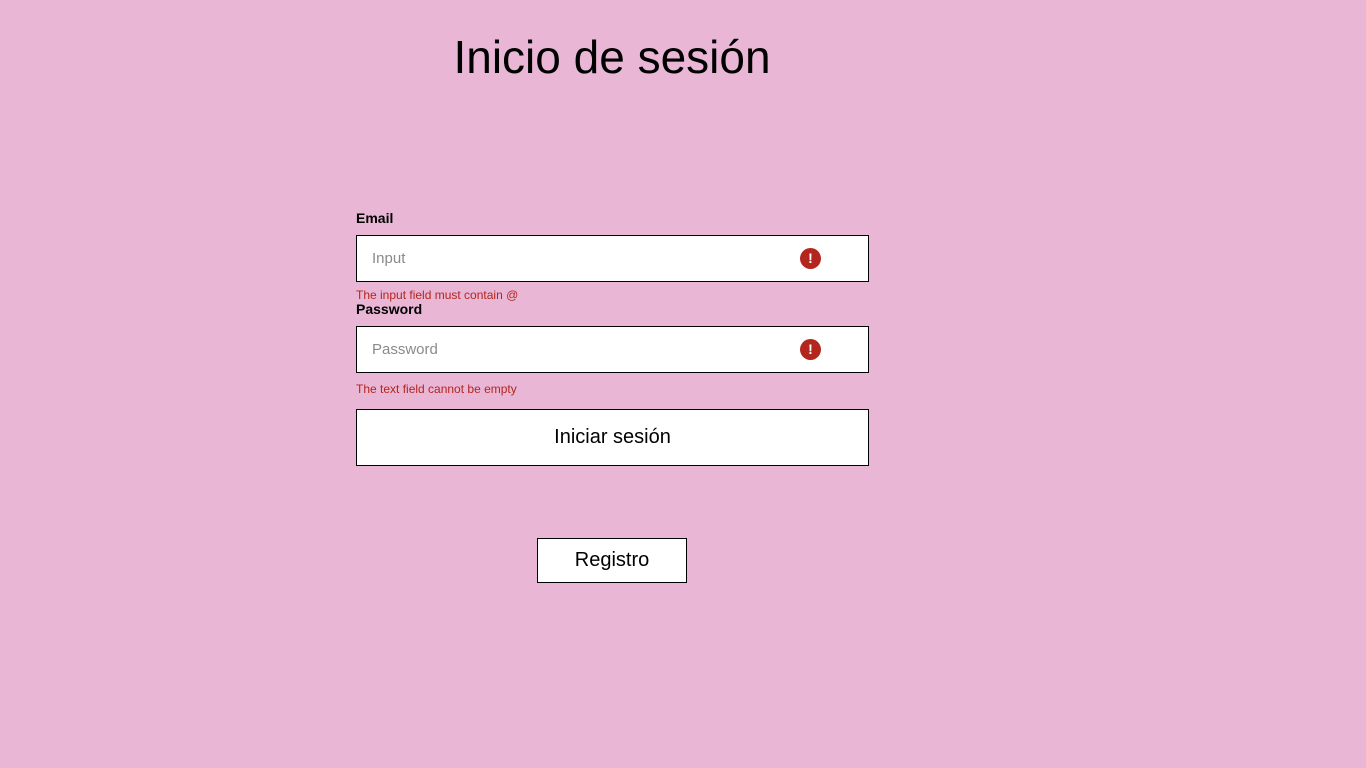  What do you see at coordinates (574, 349) in the screenshot?
I see `password-input` at bounding box center [574, 349].